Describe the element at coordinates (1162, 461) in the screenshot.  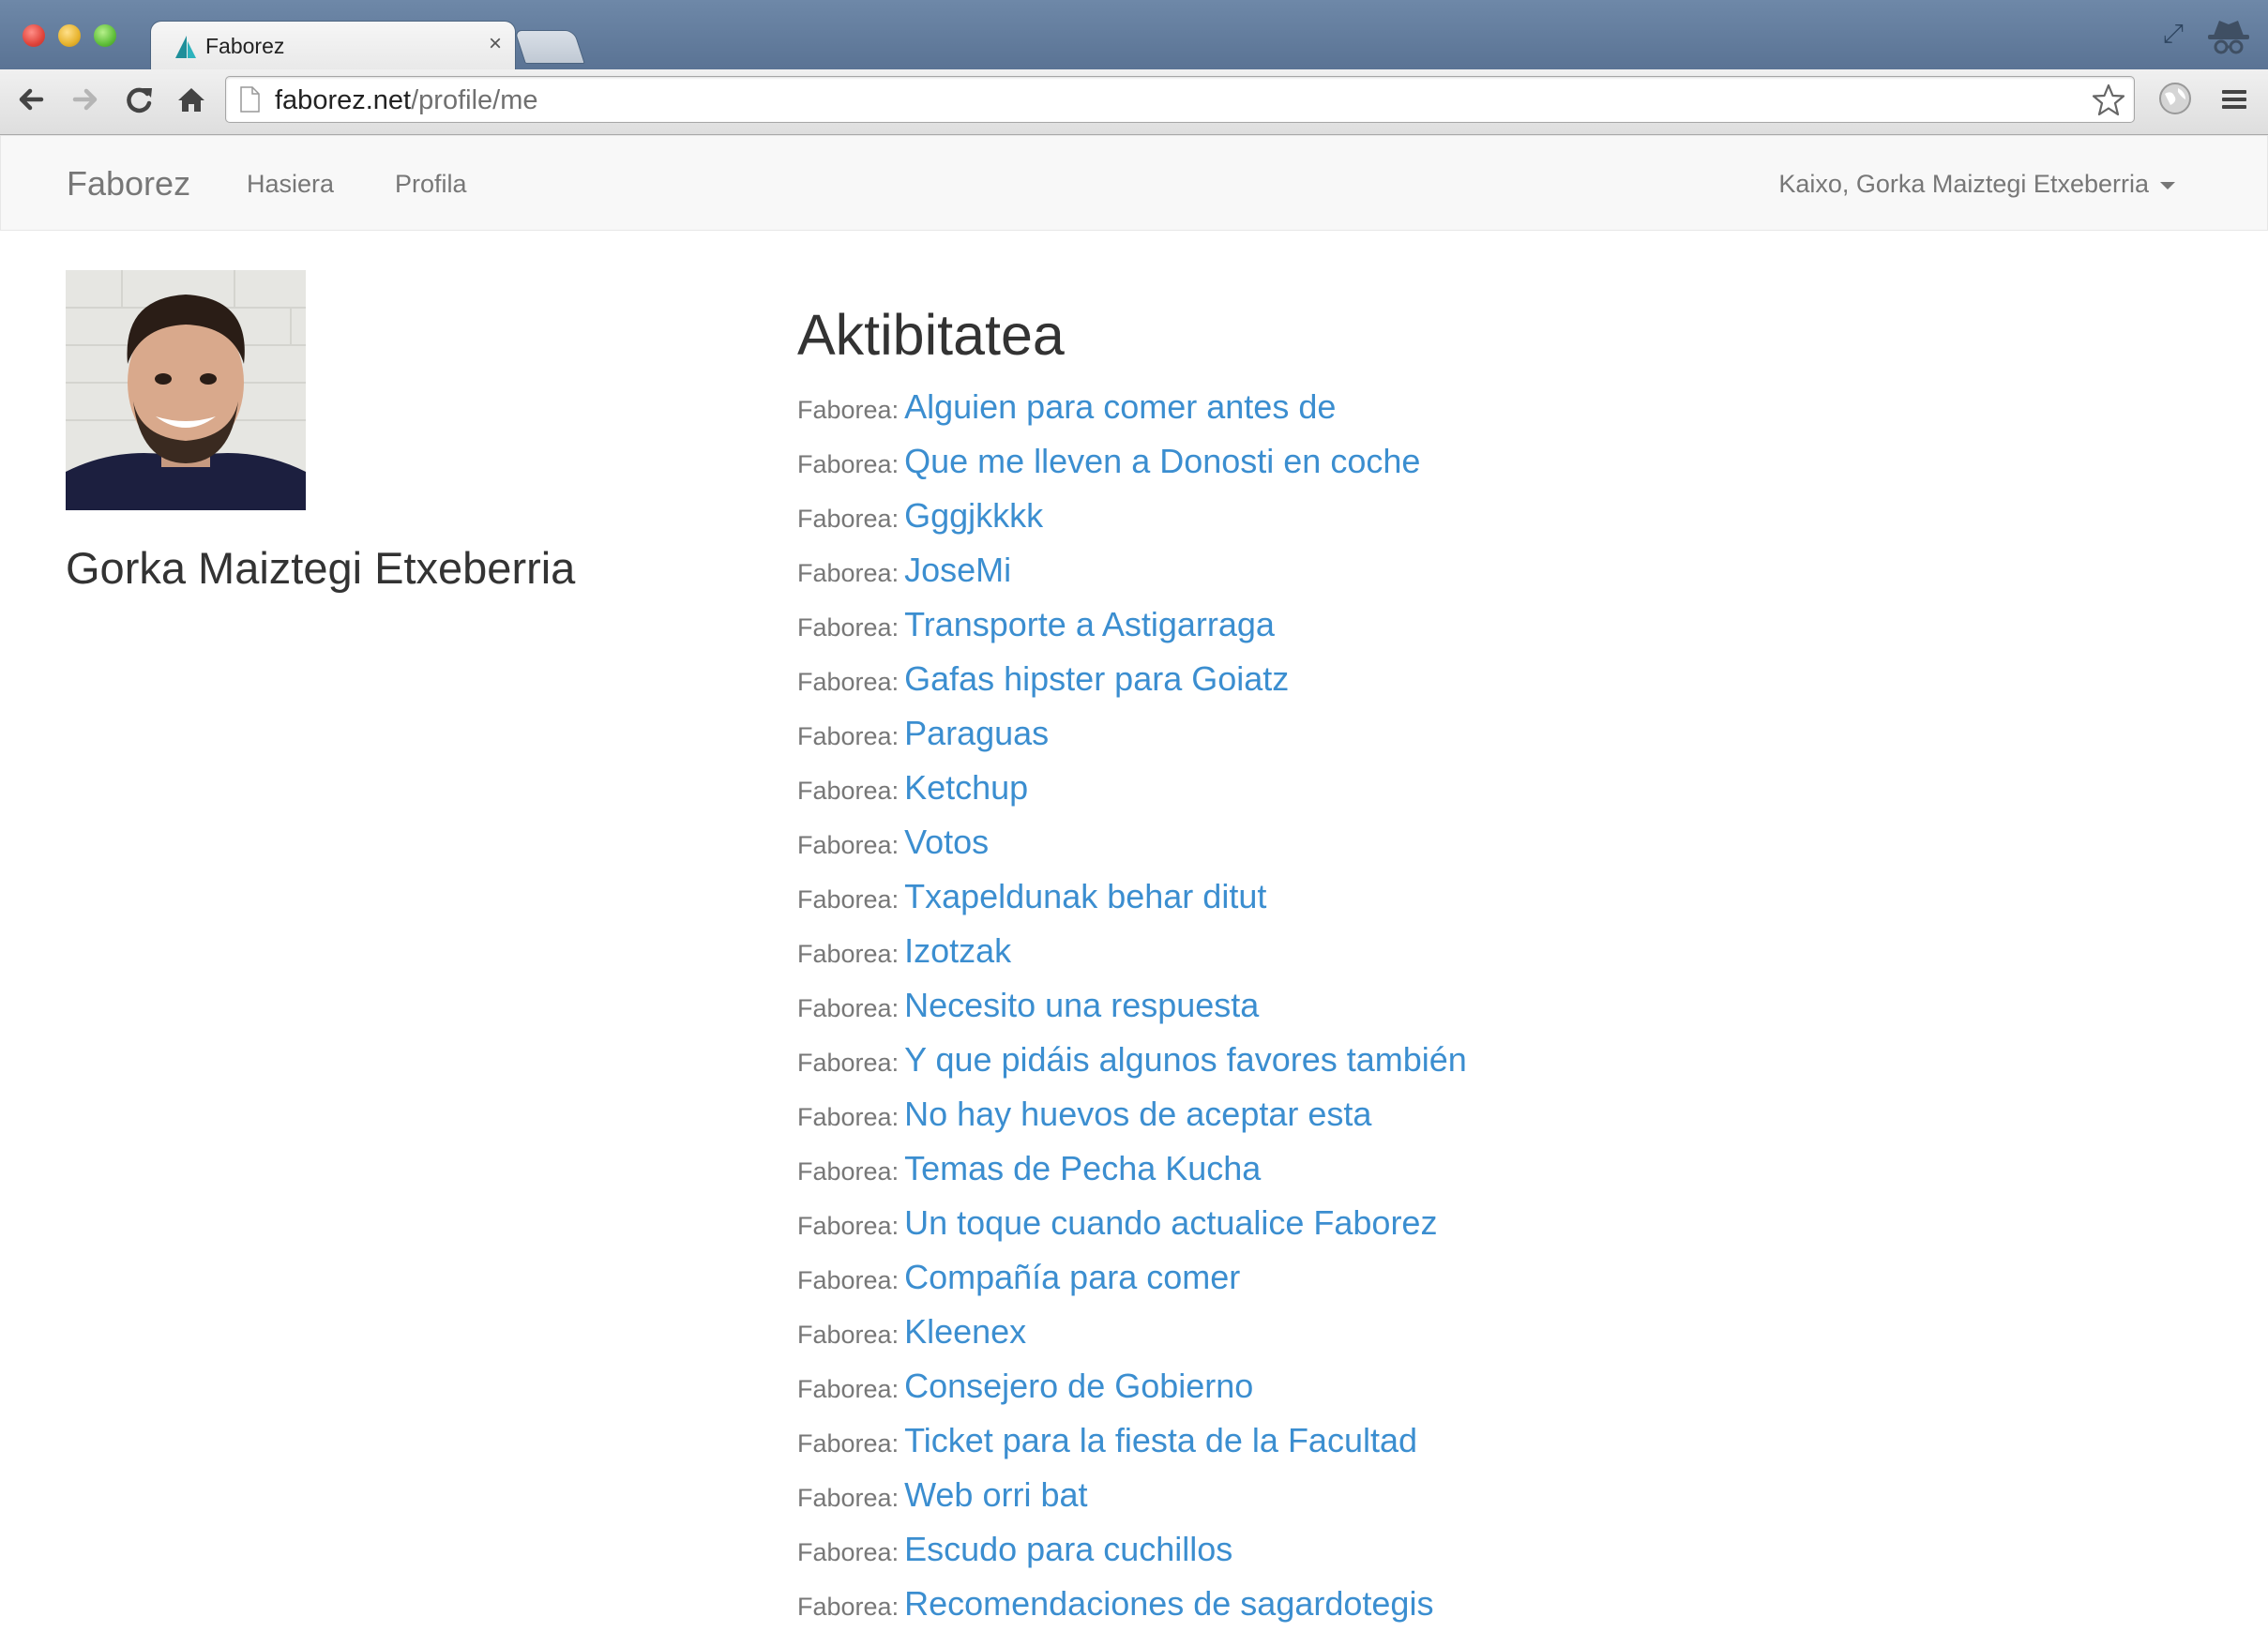
I see `activity-link: Que me lleven a Donosti en coche` at that location.